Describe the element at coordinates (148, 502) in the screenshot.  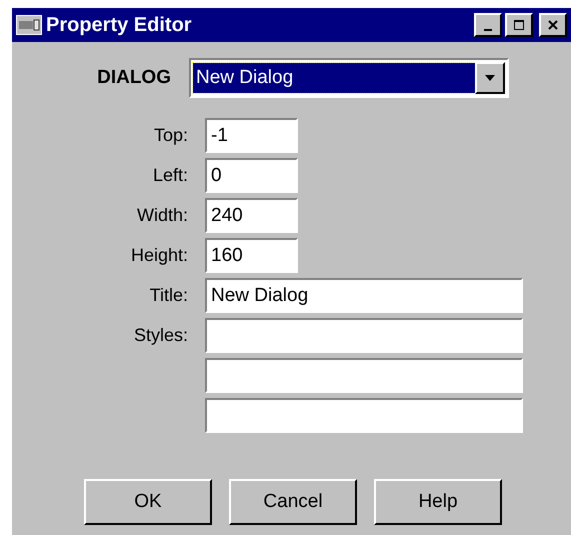
I see `dialog-button: OK` at that location.